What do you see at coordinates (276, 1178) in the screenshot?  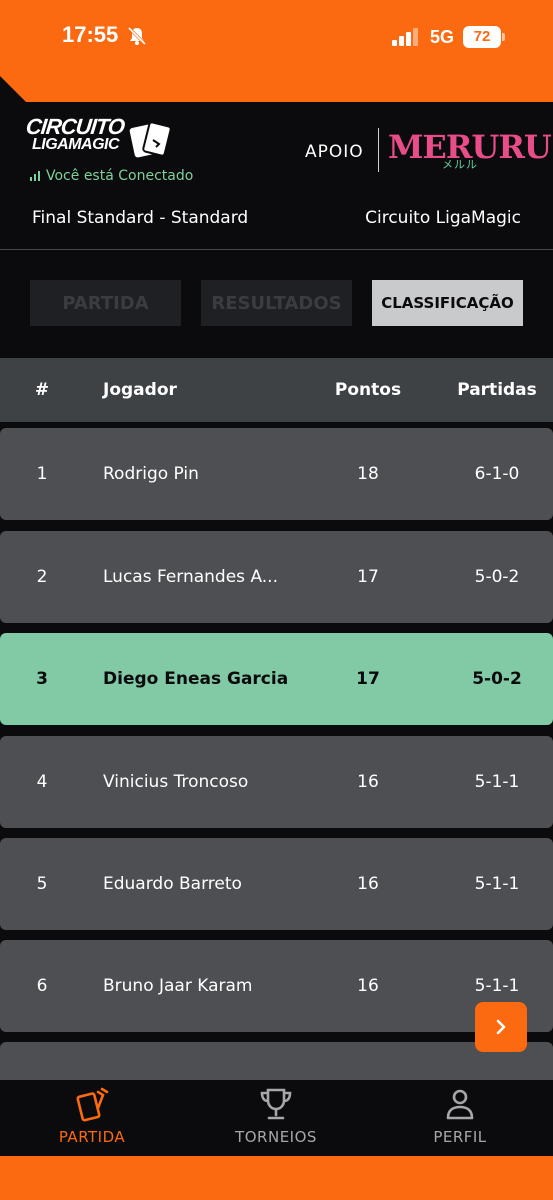 I see `bottom-safe-area` at bounding box center [276, 1178].